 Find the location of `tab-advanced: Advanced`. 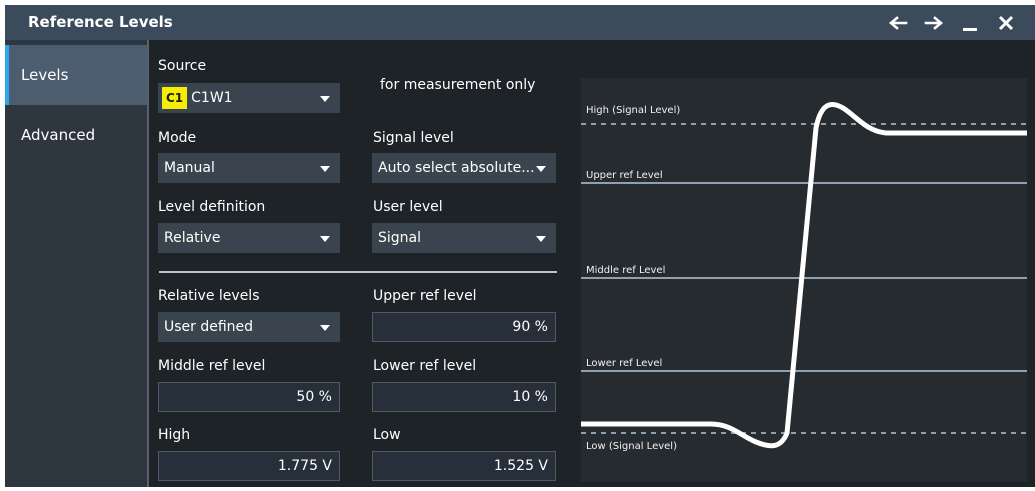

tab-advanced: Advanced is located at coordinates (76, 135).